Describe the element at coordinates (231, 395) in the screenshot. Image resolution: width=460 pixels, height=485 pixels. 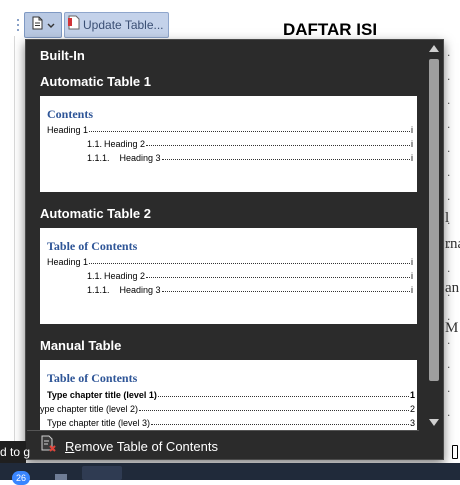
I see `toc-entry-level-1: Type chapter title (level 1) 1` at that location.